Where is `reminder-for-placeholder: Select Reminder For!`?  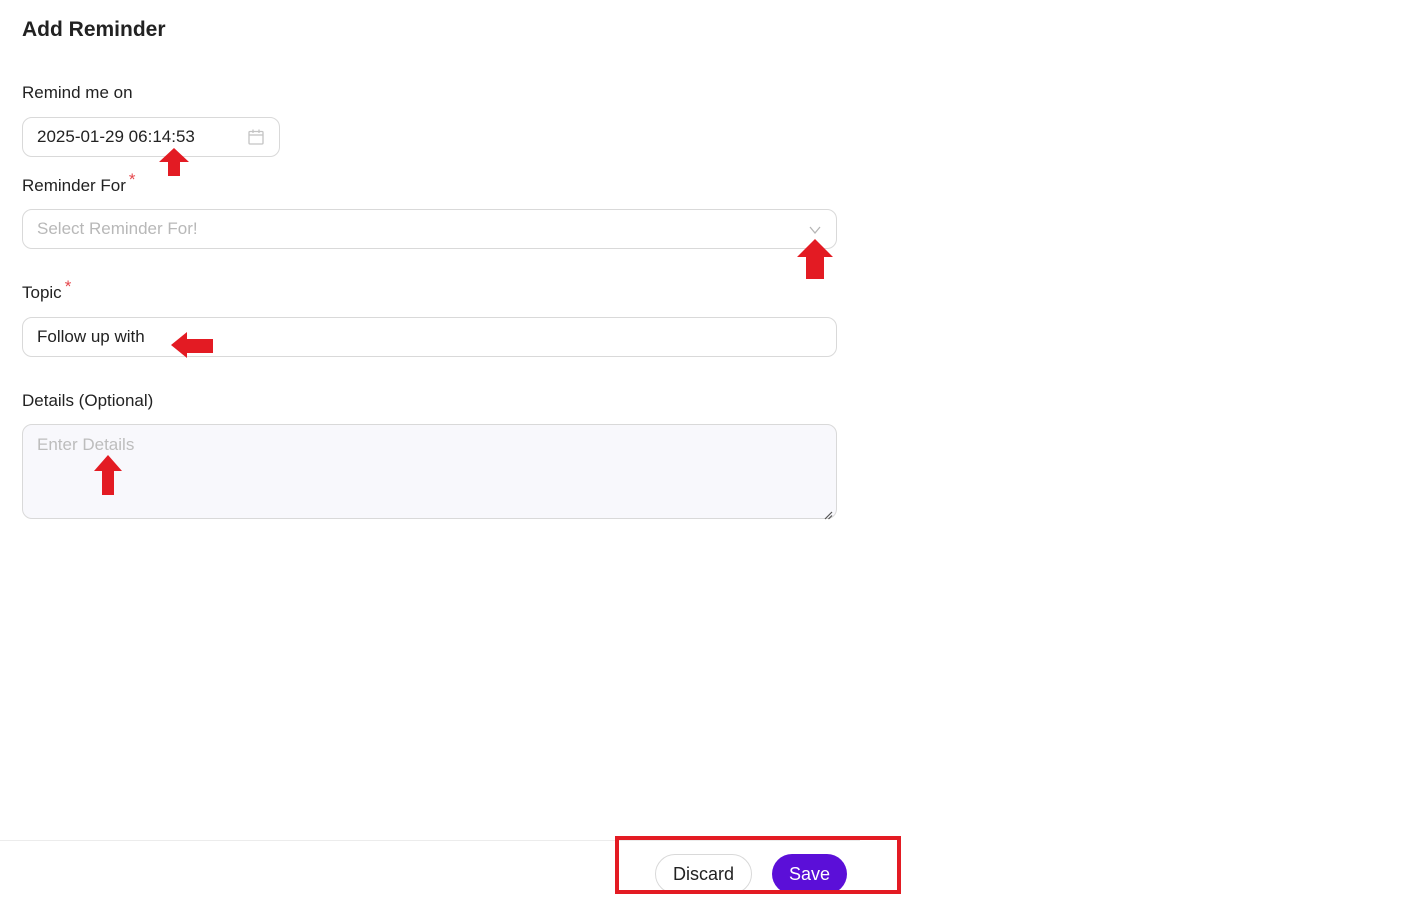 reminder-for-placeholder: Select Reminder For! is located at coordinates (117, 228).